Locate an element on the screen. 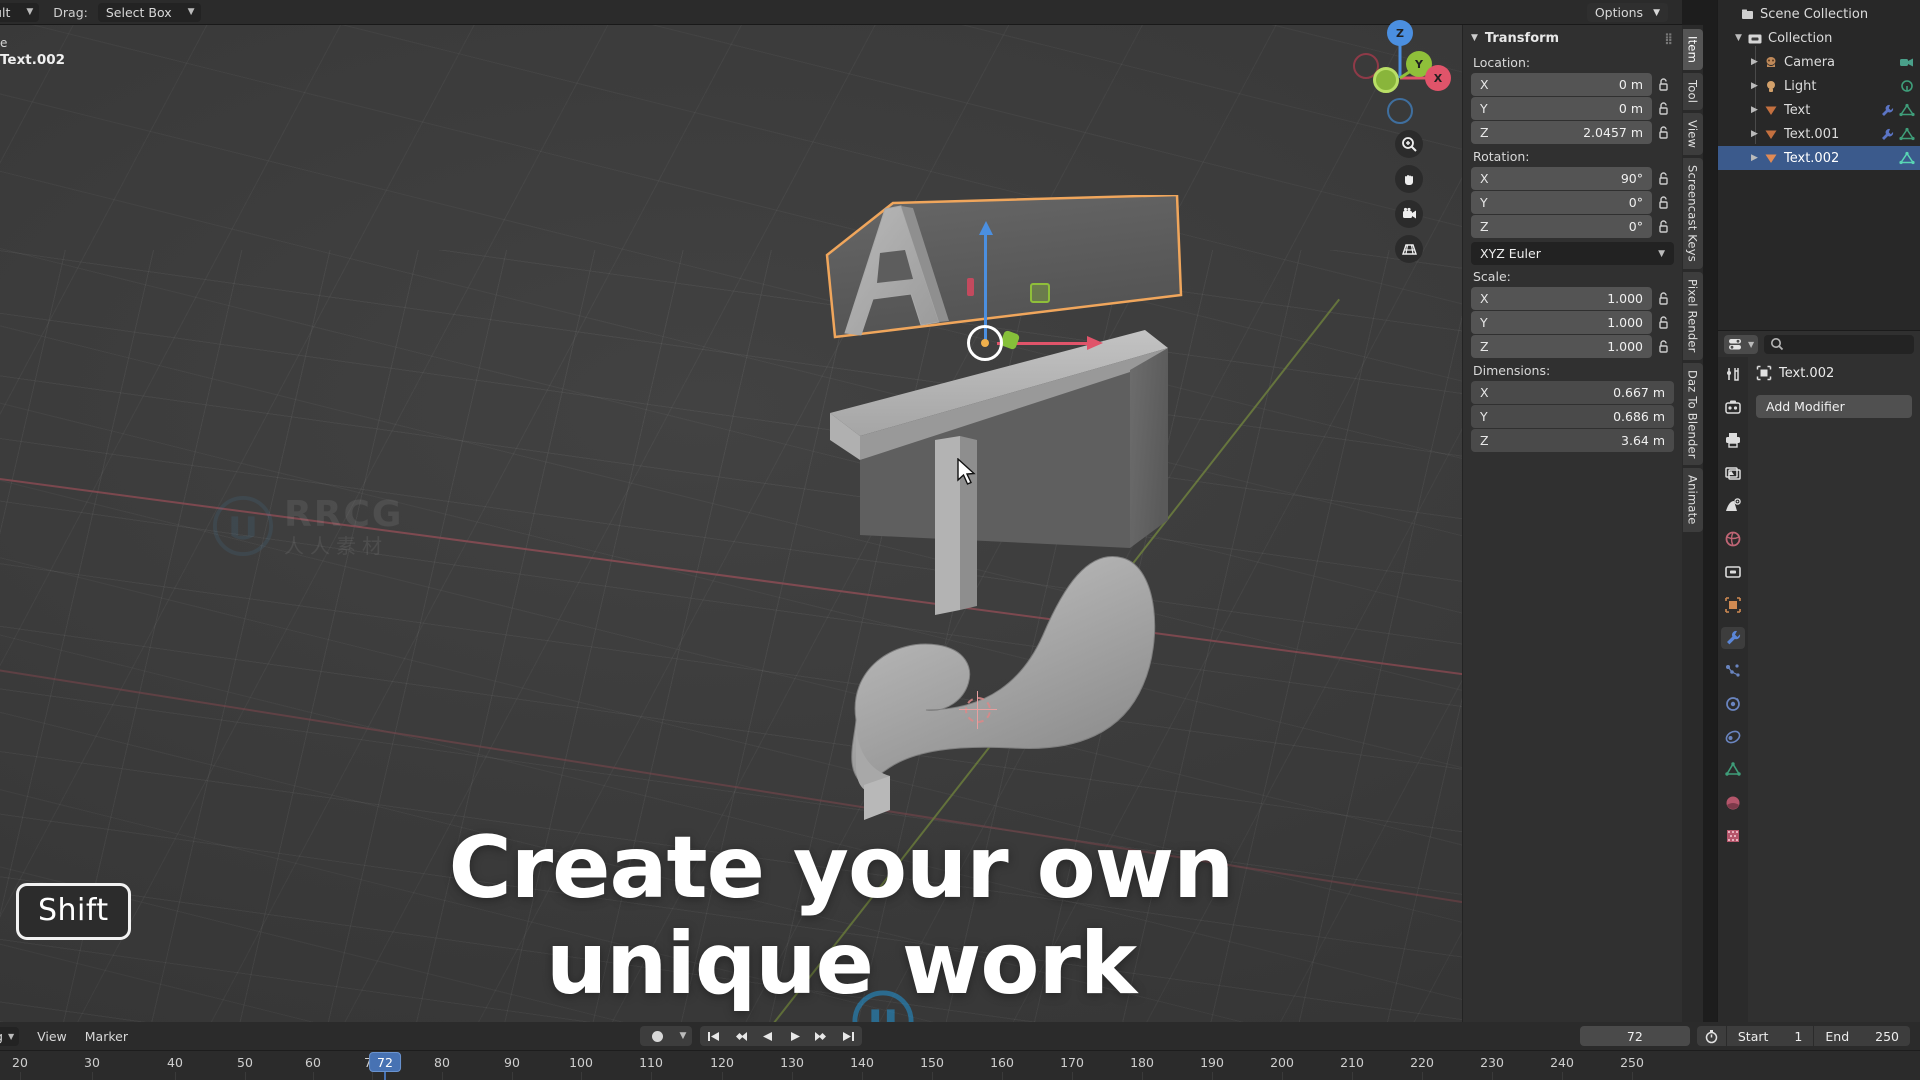 Image resolution: width=1920 pixels, height=1080 pixels. outliner-row-text-001: ▶ Text.001 is located at coordinates (1819, 134).